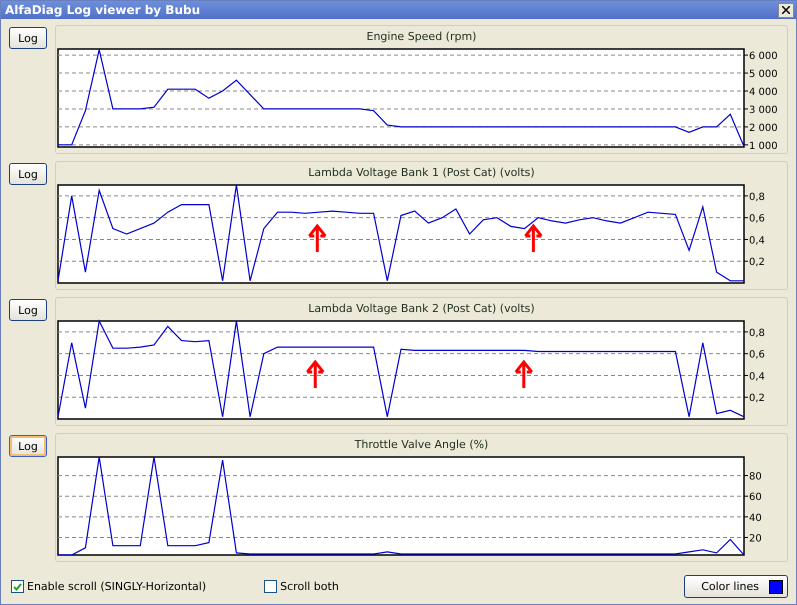 This screenshot has width=797, height=605. I want to click on axis-tick-label: 5 000, so click(763, 74).